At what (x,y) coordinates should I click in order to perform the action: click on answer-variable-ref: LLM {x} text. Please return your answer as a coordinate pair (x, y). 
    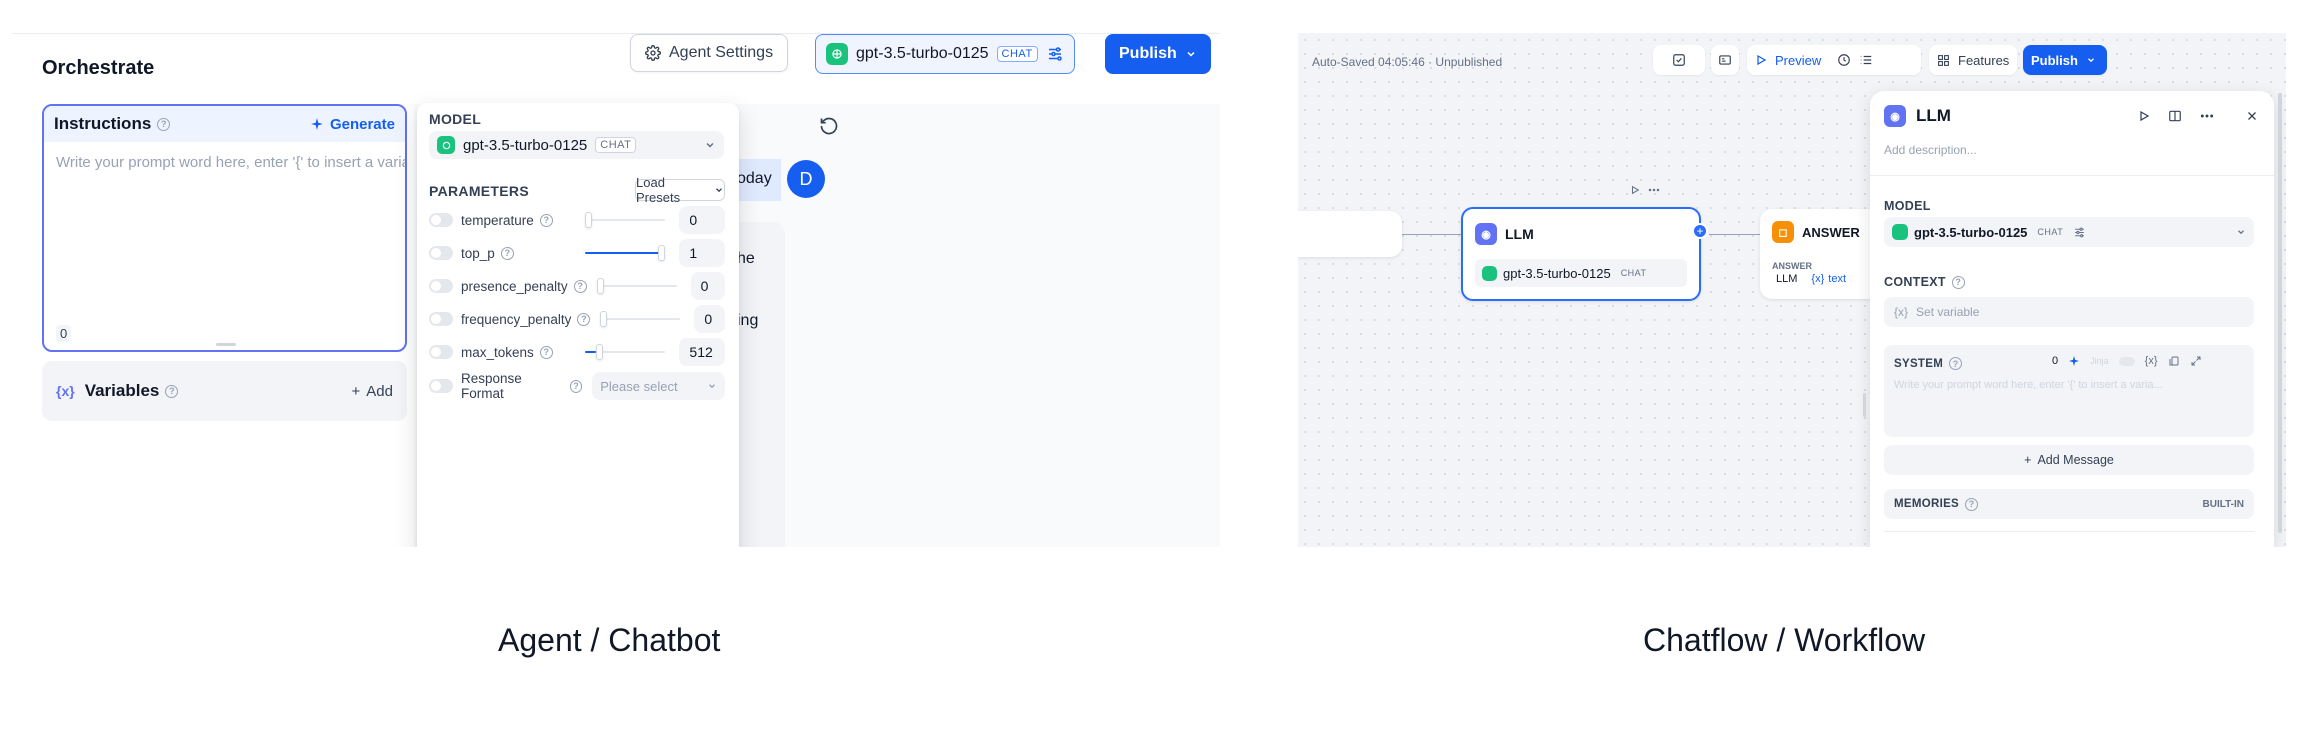
    Looking at the image, I should click on (1811, 279).